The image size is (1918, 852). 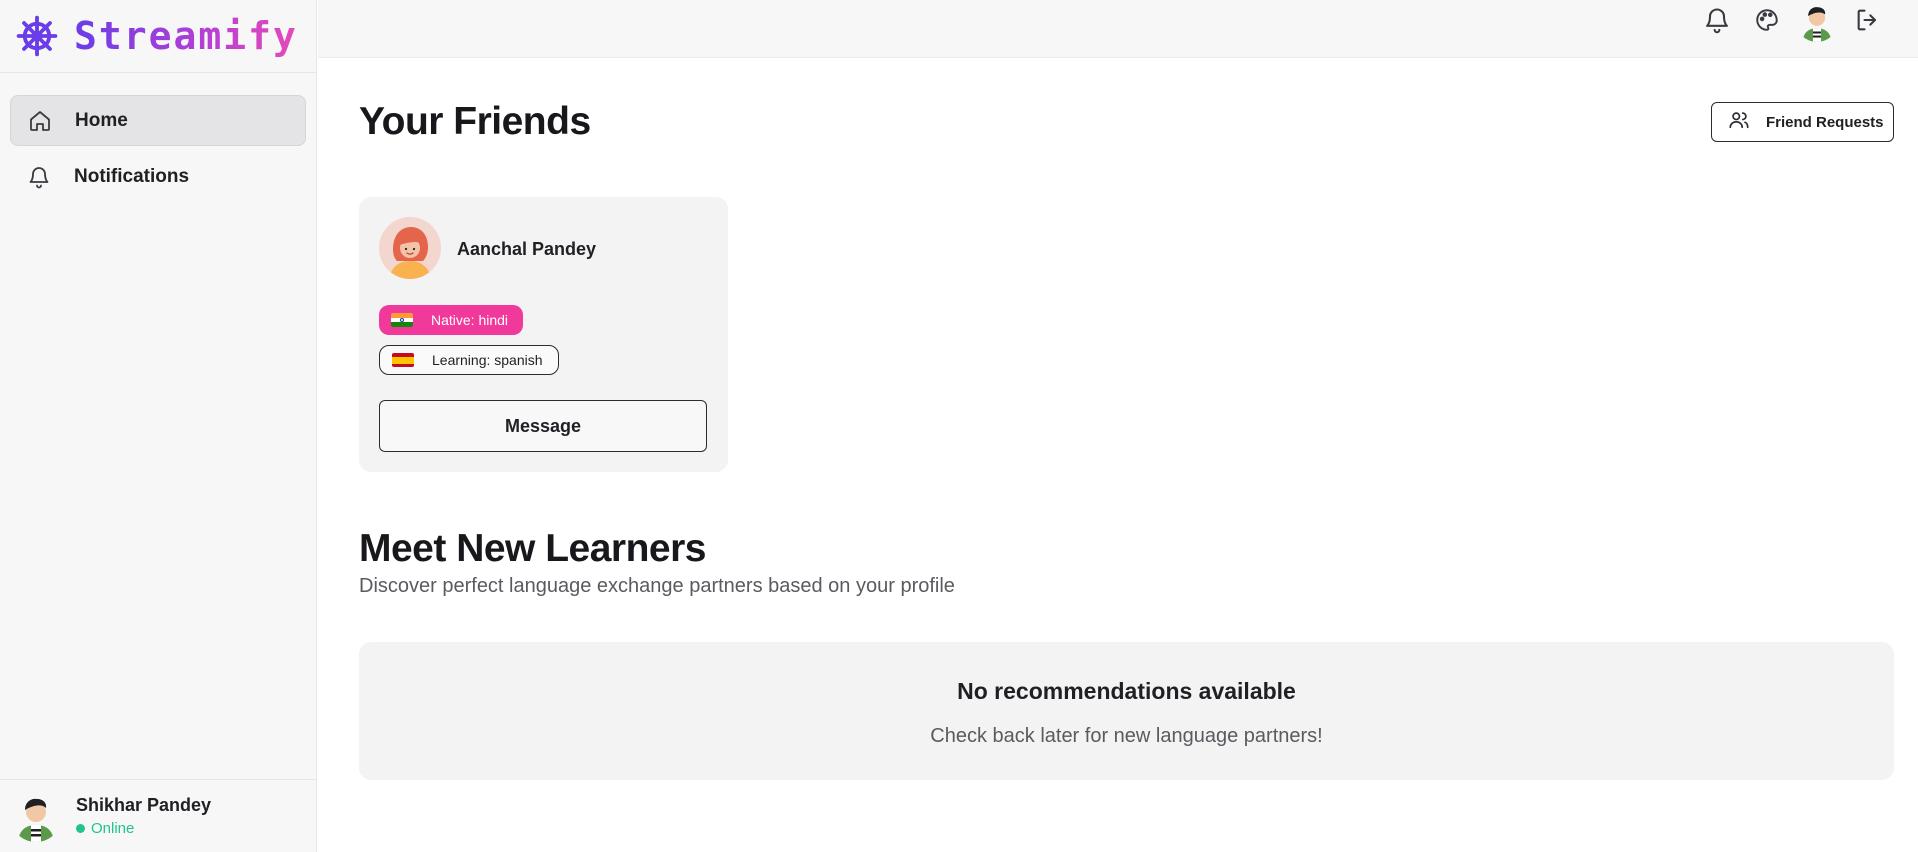 I want to click on sidebar-item-label: Home, so click(x=101, y=120).